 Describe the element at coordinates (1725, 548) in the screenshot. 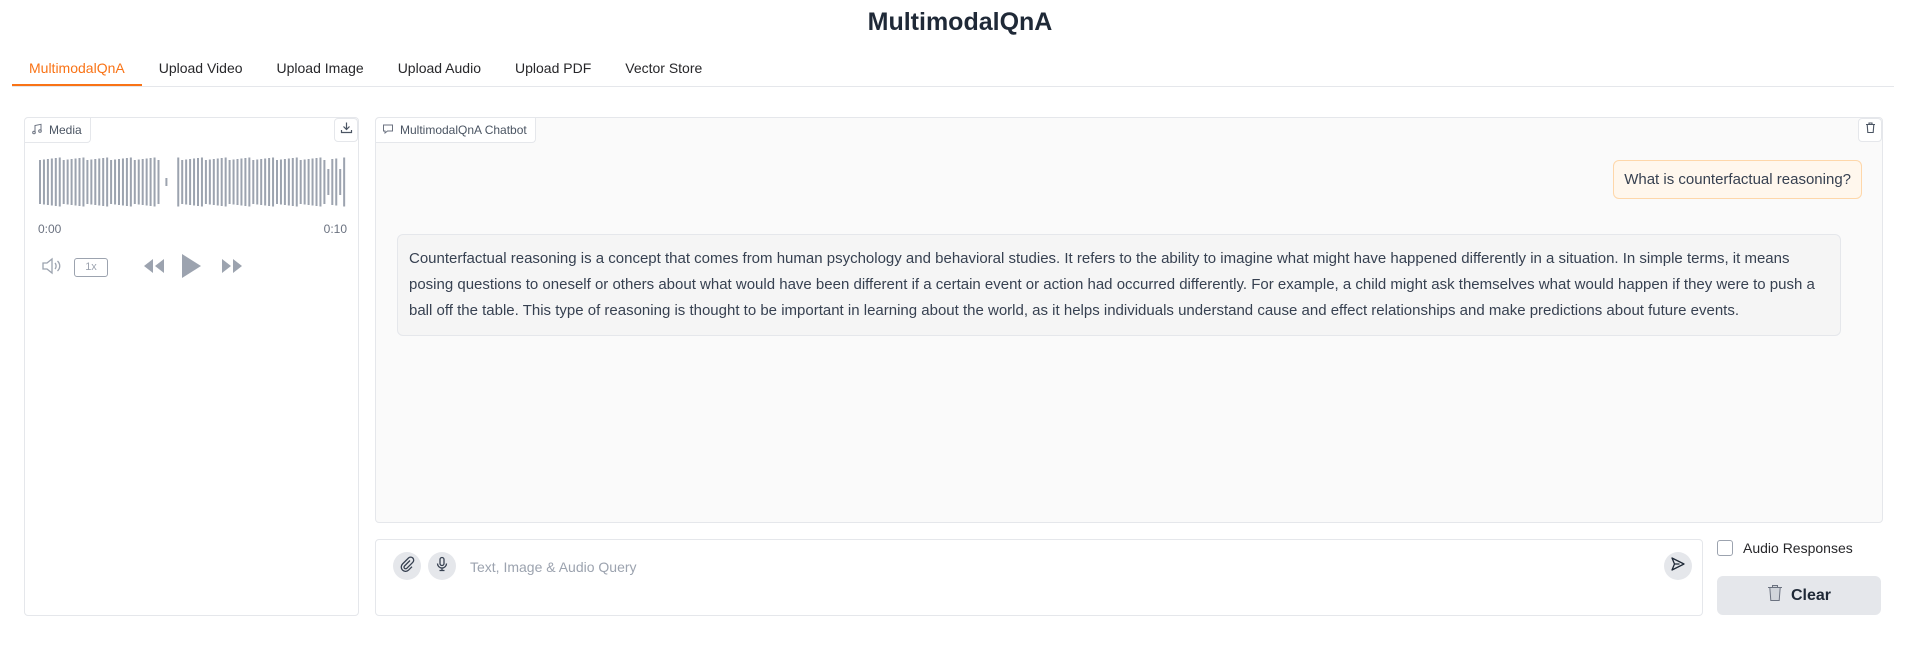

I see `audio-responses-checkbox` at that location.